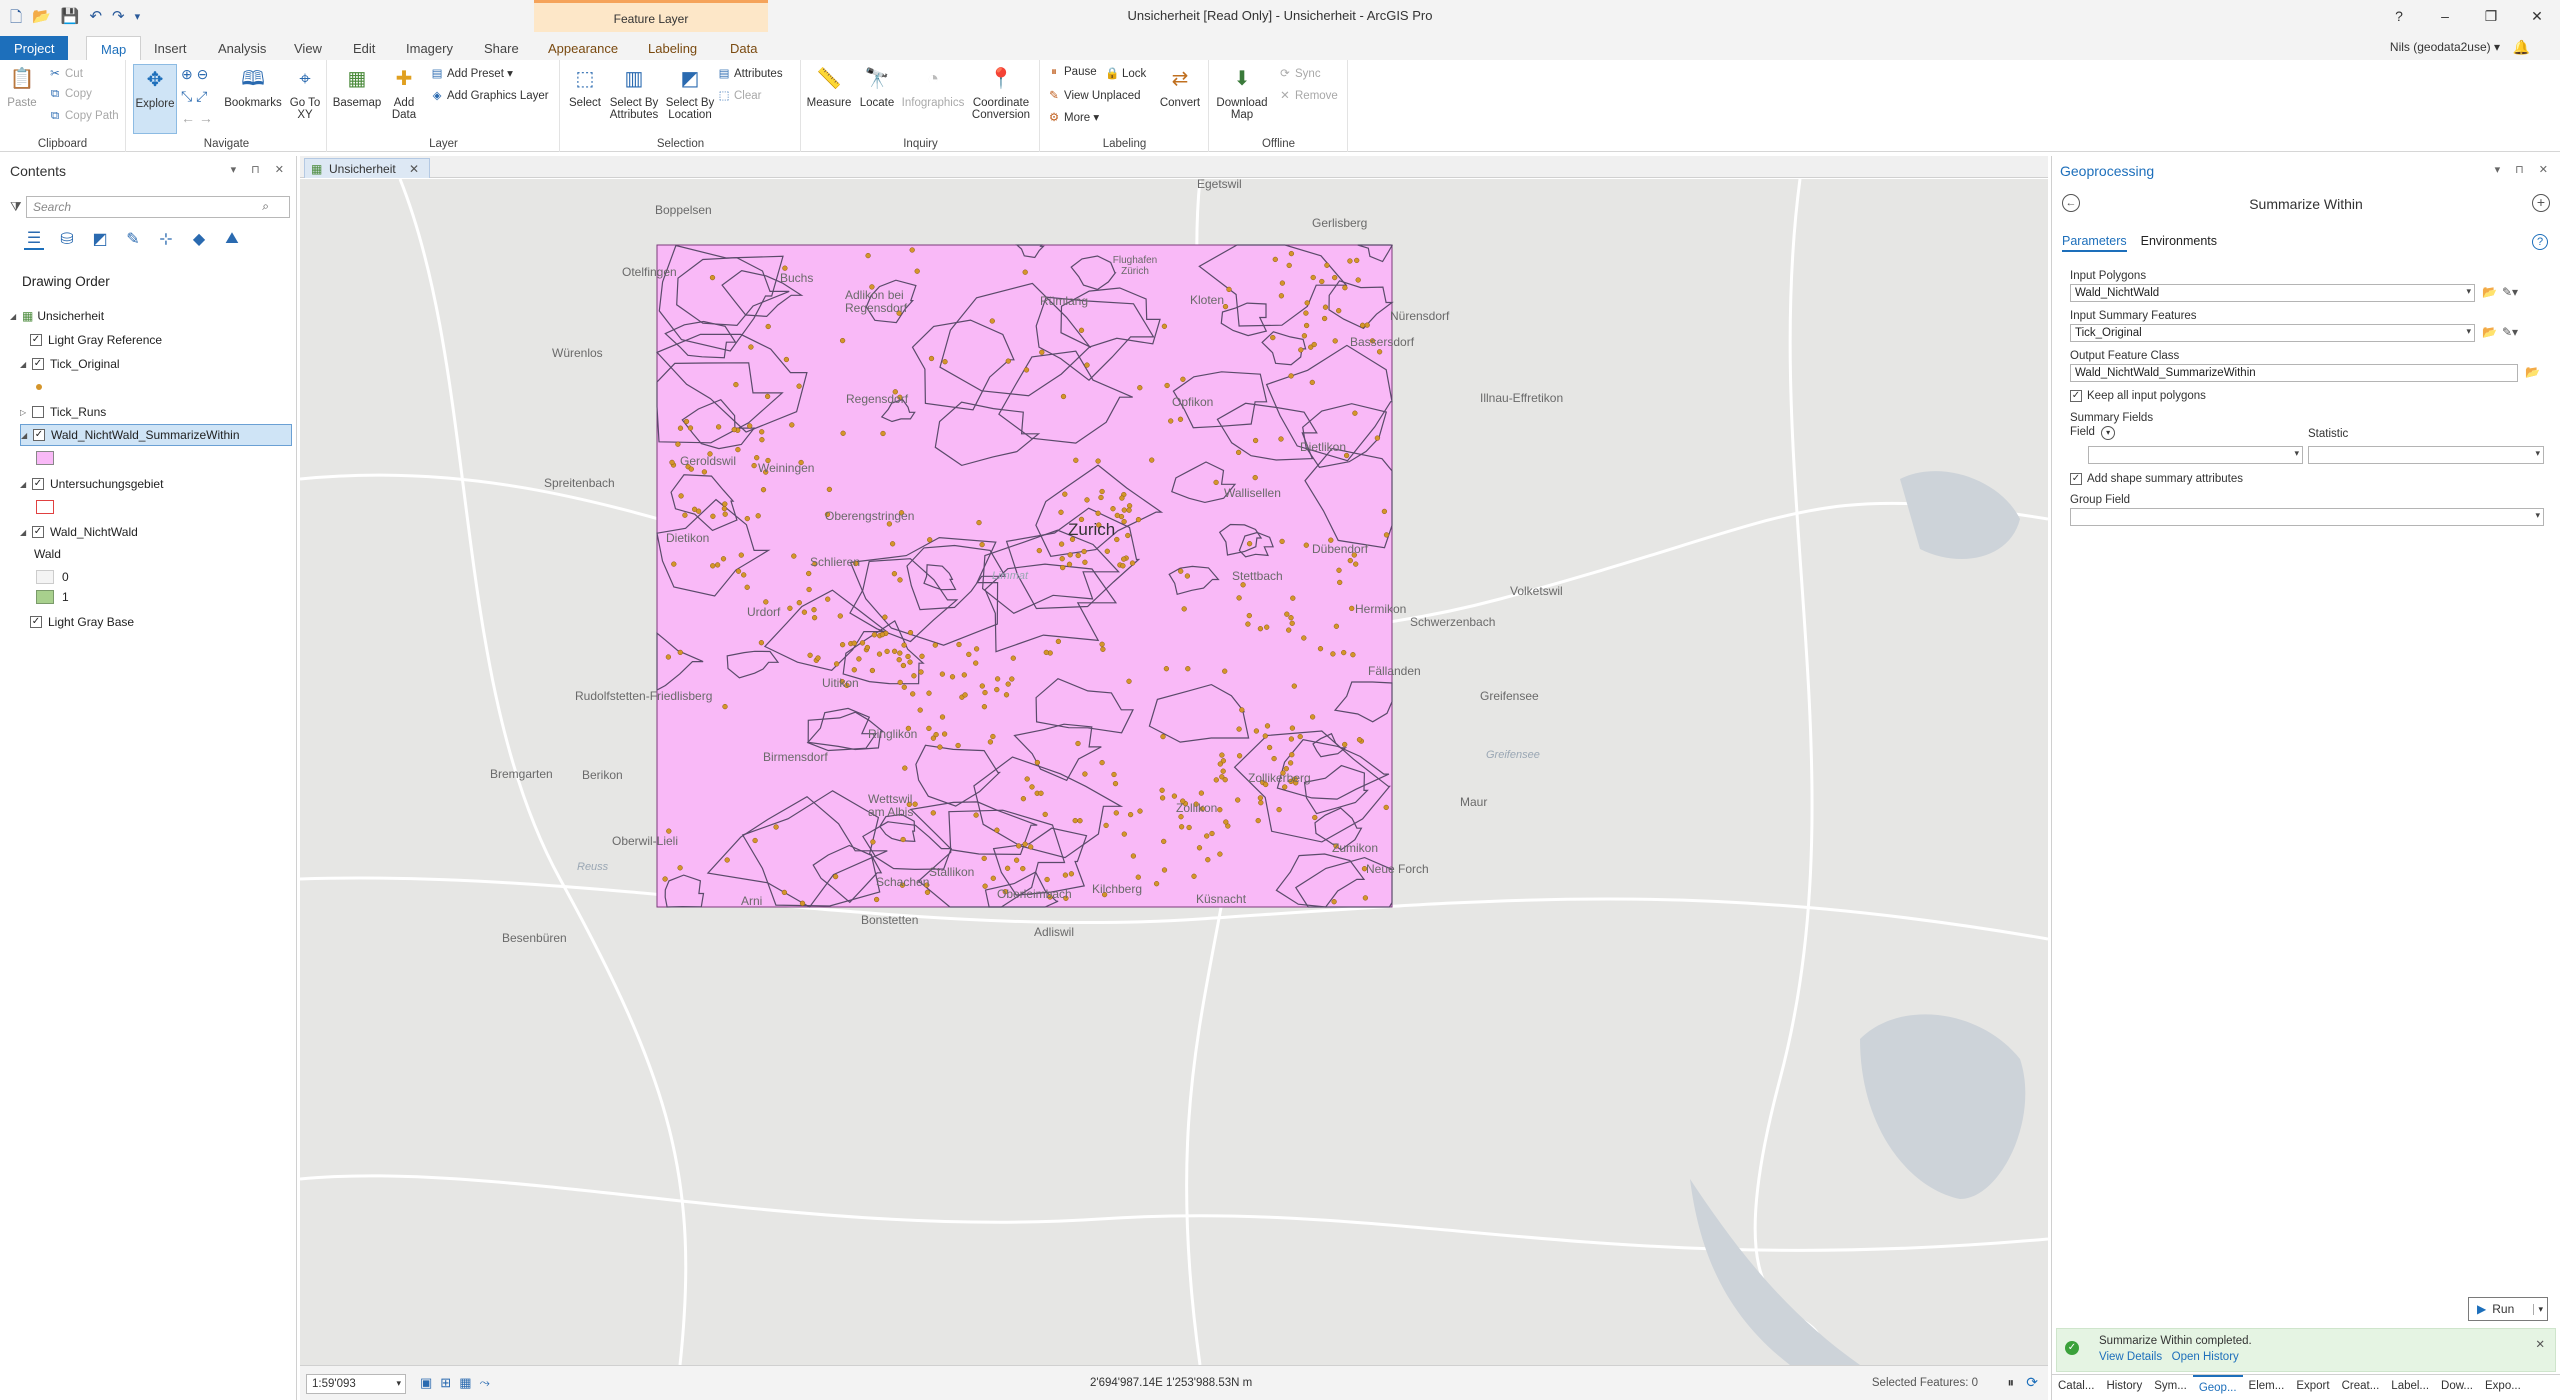 Image resolution: width=2560 pixels, height=1400 pixels. What do you see at coordinates (414, 169) in the screenshot?
I see `close-tab-icon: ✕` at bounding box center [414, 169].